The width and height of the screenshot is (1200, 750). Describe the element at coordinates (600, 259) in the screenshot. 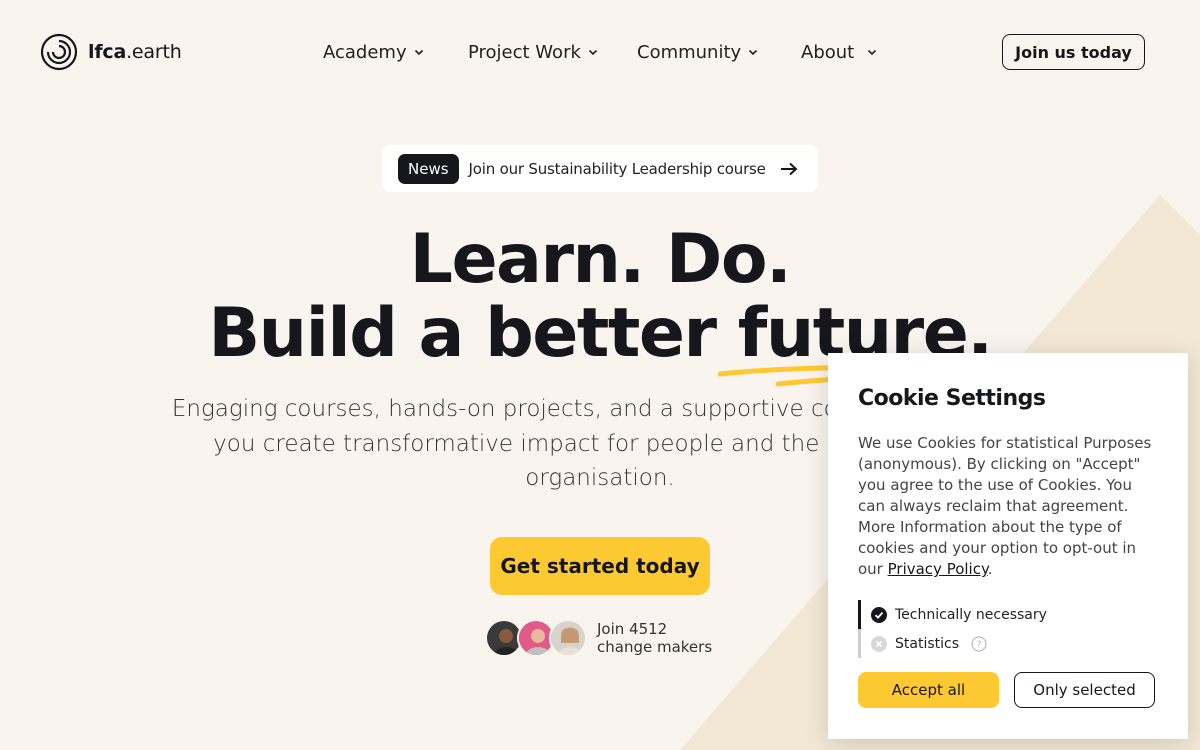

I see `hero-title-line-1: Learn. Do.` at that location.